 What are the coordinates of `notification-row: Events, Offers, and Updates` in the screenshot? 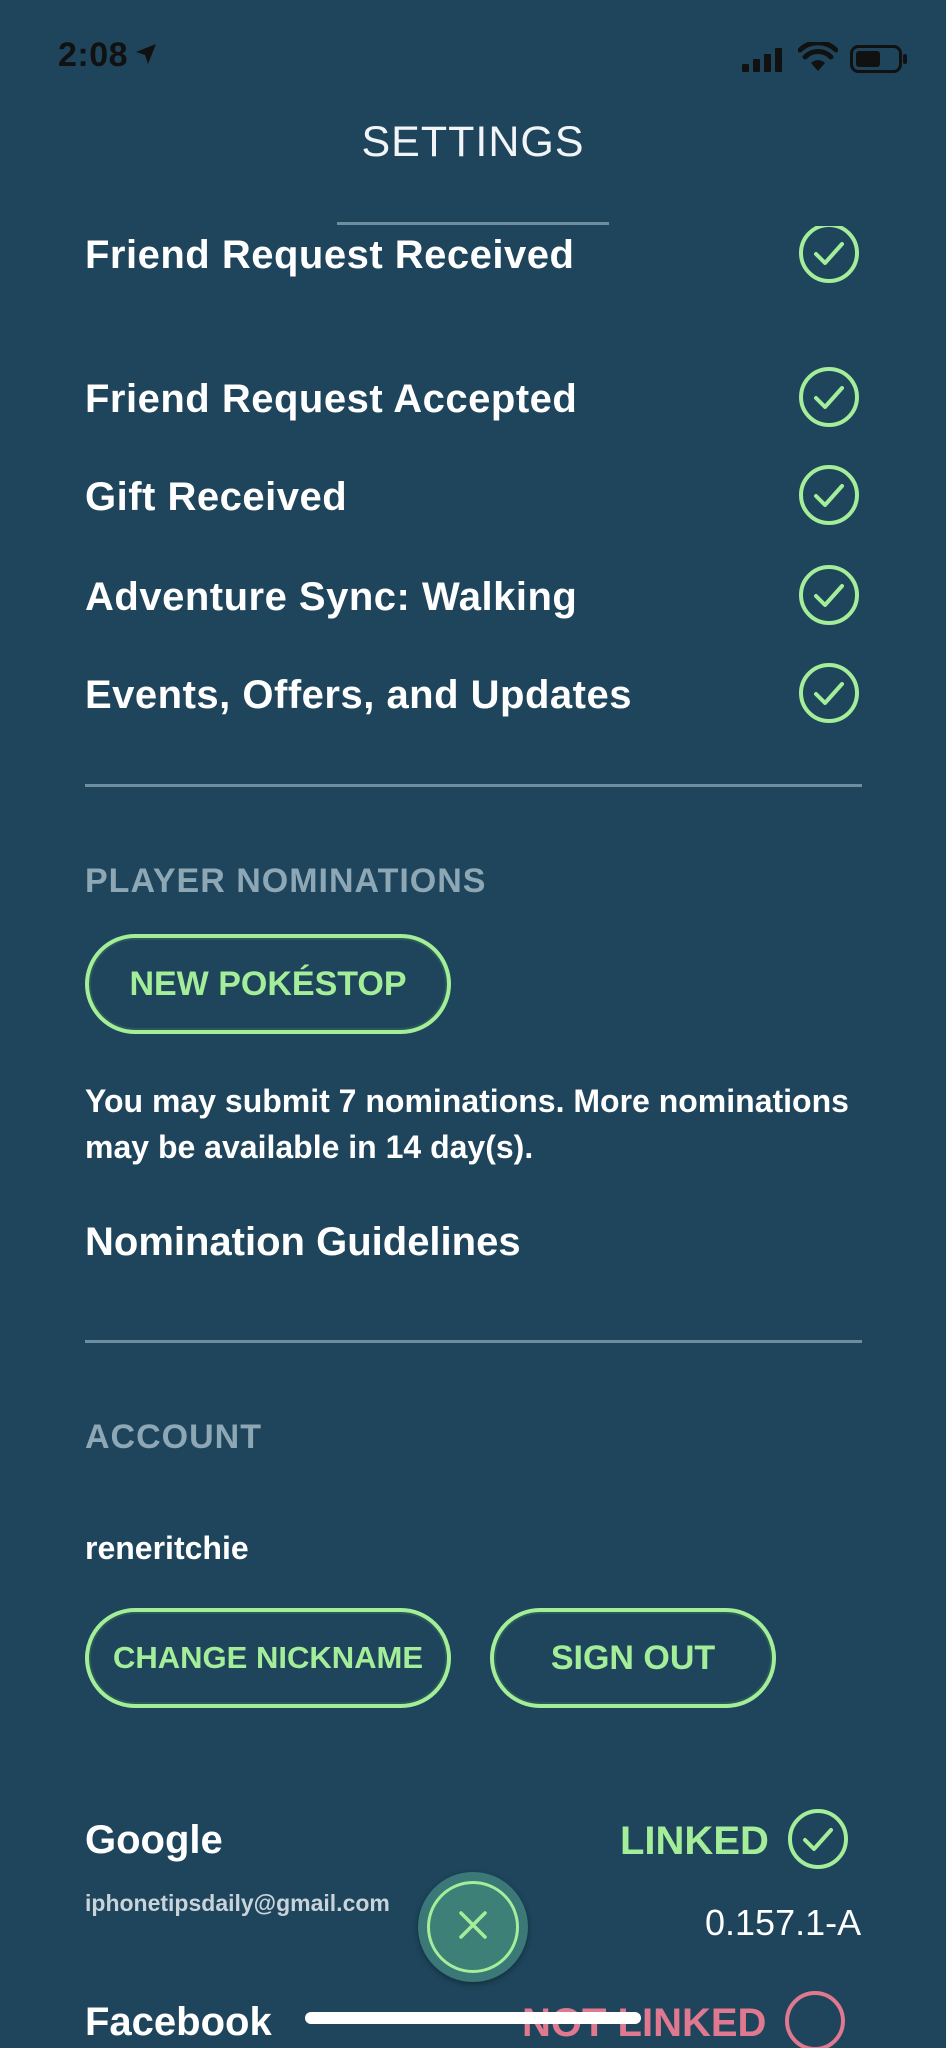 It's located at (472, 695).